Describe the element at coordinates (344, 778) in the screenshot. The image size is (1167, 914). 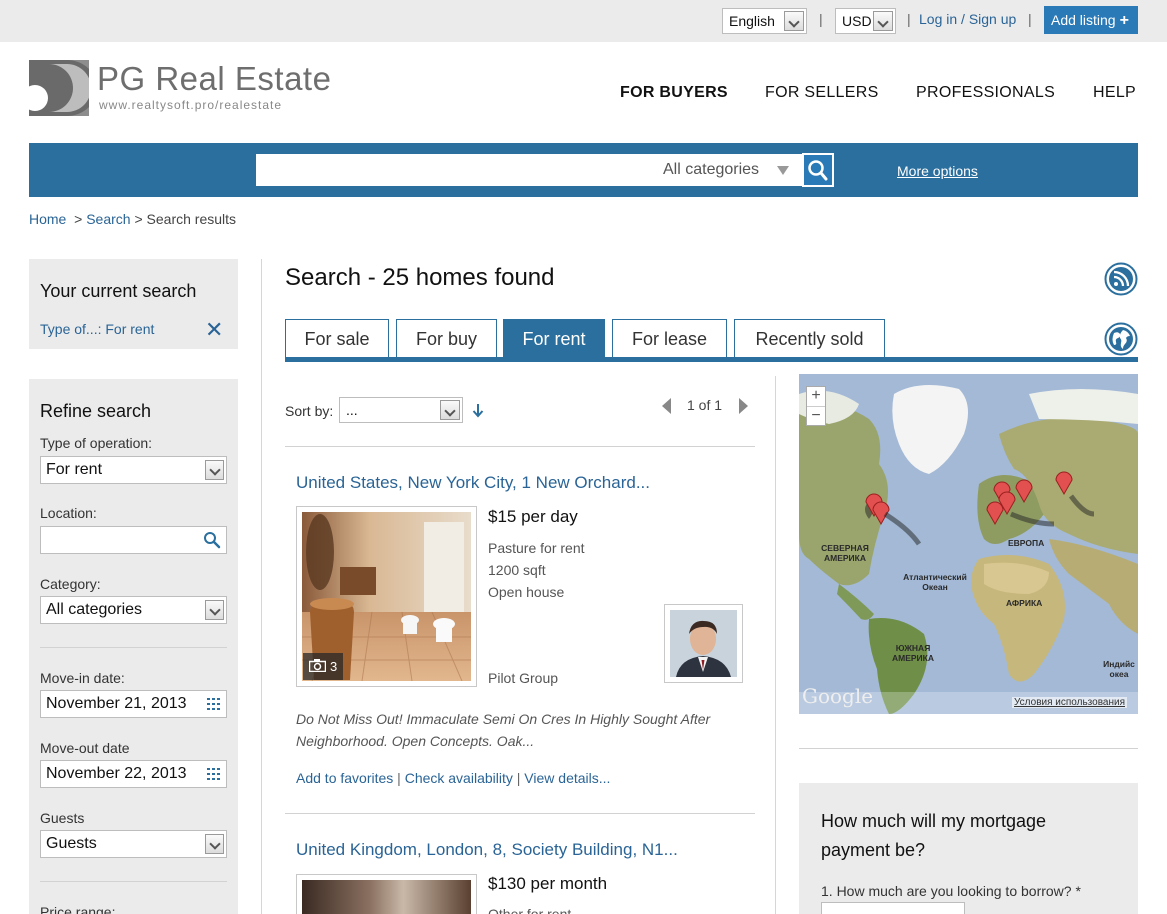
I see `add-to-favorites-link: Add to favorites` at that location.